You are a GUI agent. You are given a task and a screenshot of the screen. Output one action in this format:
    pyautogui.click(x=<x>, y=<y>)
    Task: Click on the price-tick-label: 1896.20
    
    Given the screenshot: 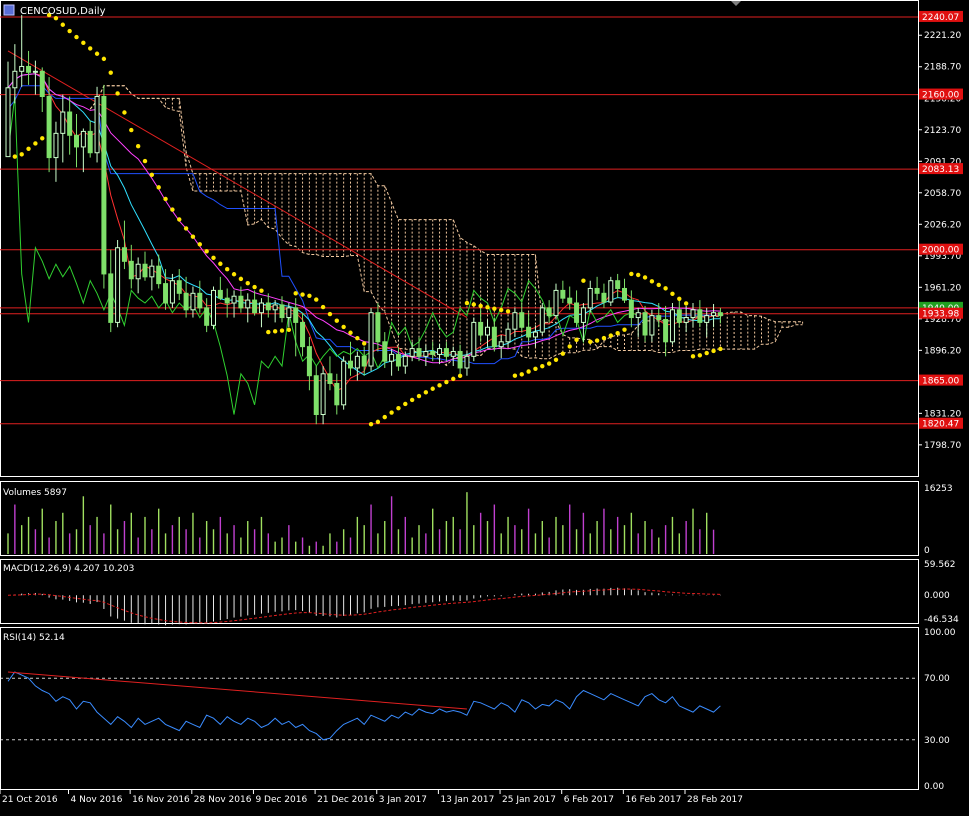 What is the action you would take?
    pyautogui.click(x=942, y=351)
    